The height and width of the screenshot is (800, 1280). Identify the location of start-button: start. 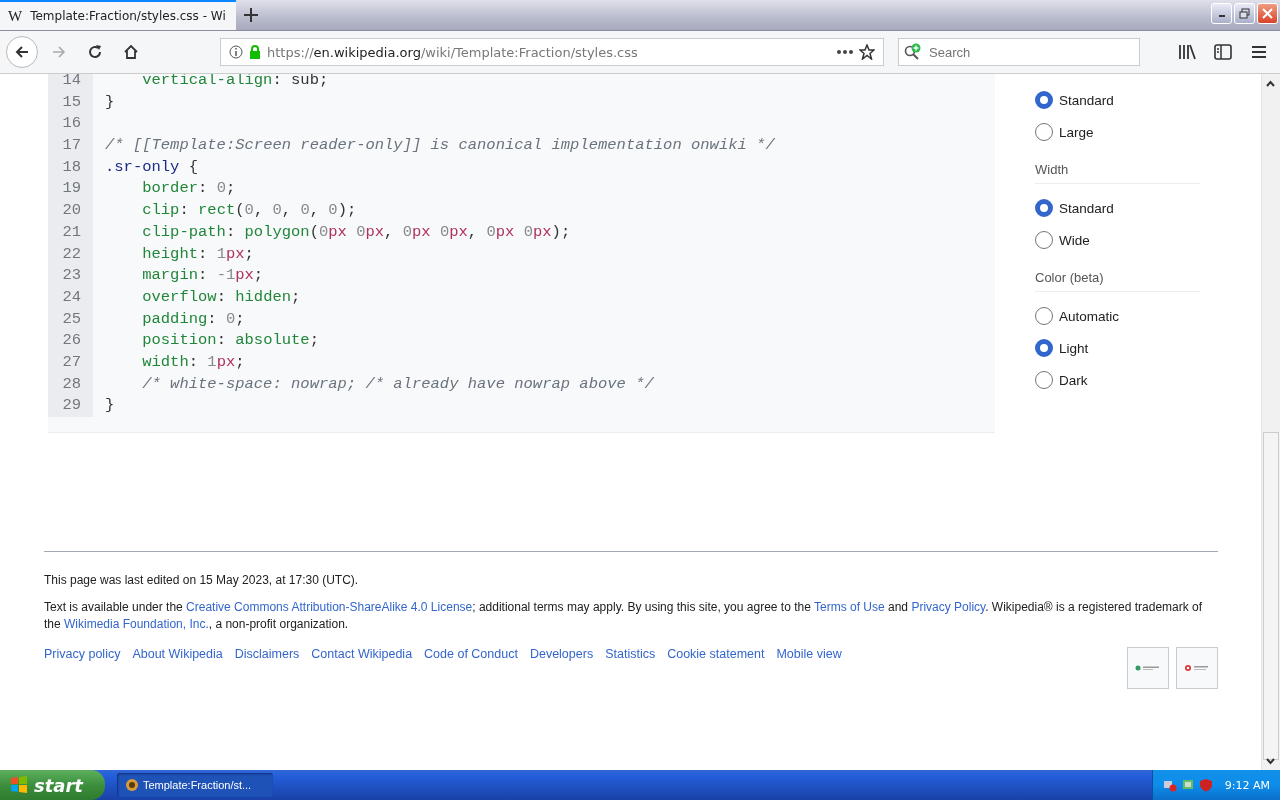
(52, 785).